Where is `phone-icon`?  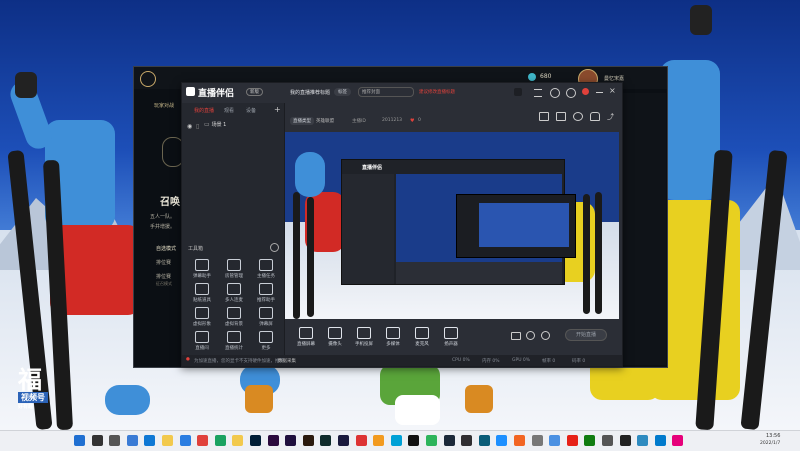
phone-icon is located at coordinates (364, 333).